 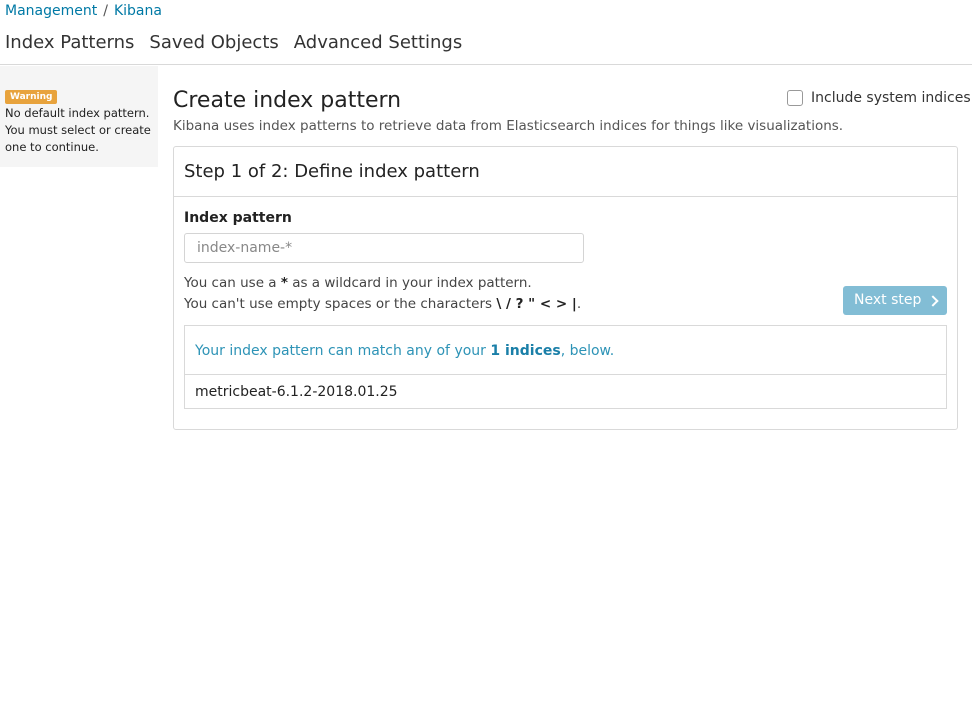 What do you see at coordinates (51, 11) in the screenshot?
I see `breadcrumb-management-link: Management` at bounding box center [51, 11].